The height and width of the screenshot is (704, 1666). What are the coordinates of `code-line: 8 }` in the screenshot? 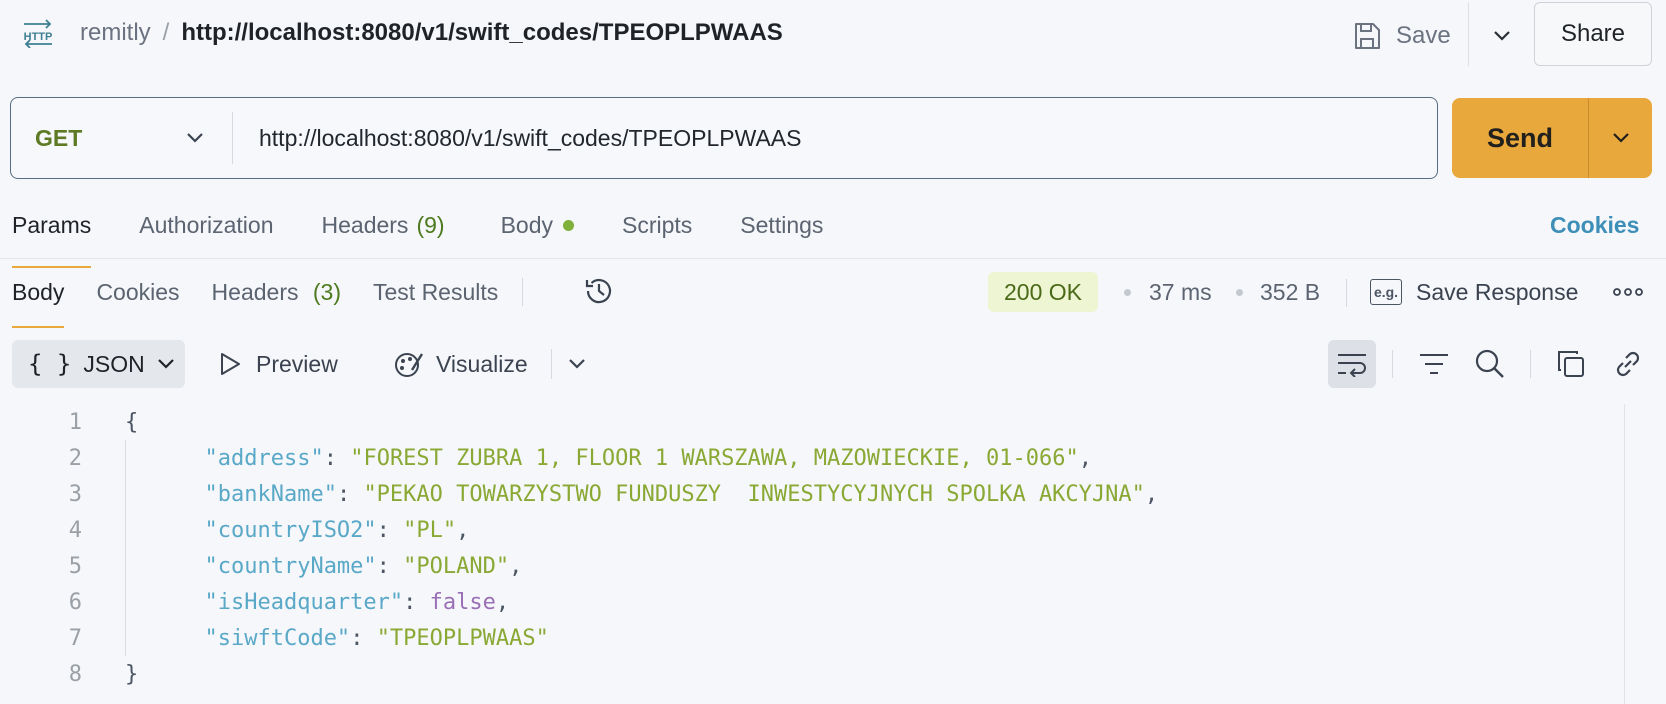 It's located at (810, 674).